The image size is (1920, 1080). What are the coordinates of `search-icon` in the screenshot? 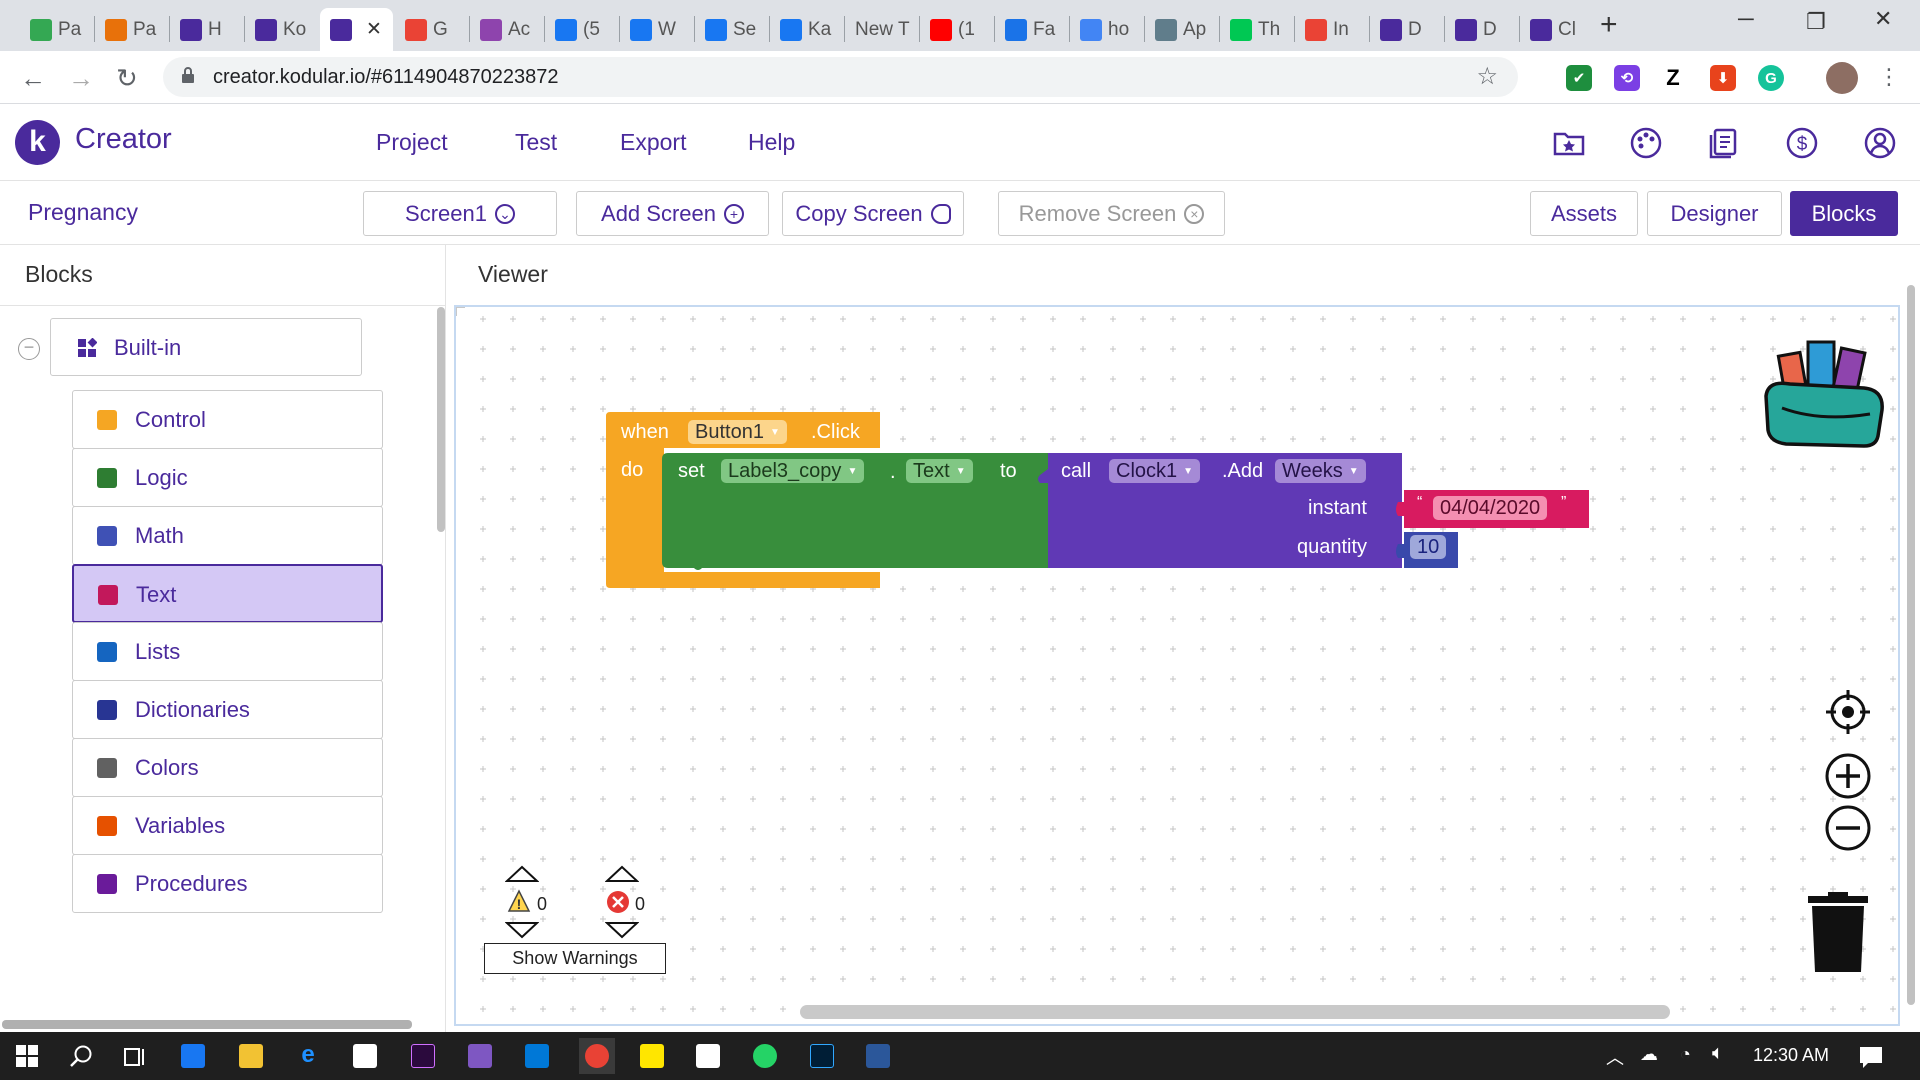 It's located at (81, 1057).